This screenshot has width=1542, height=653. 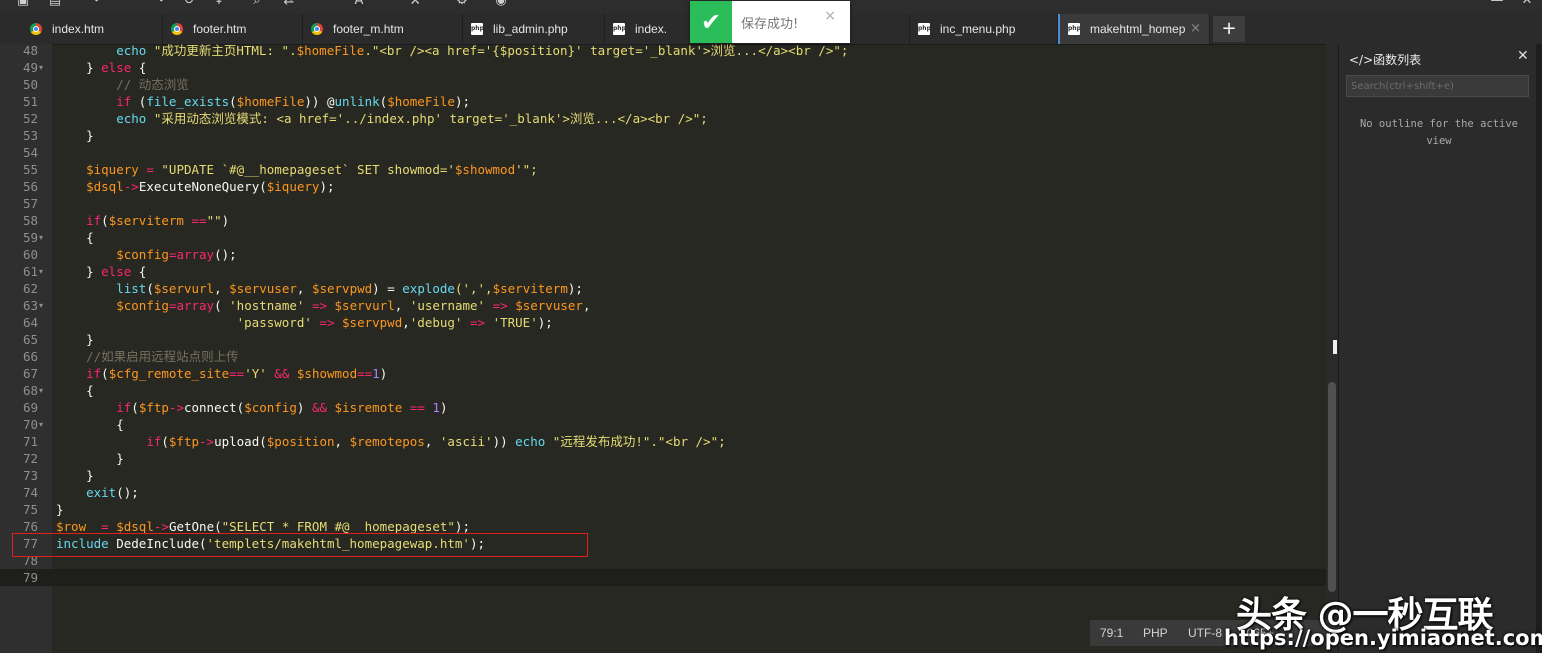 What do you see at coordinates (534, 29) in the screenshot?
I see `tab-lib-admin-php: php lib_admin.php` at bounding box center [534, 29].